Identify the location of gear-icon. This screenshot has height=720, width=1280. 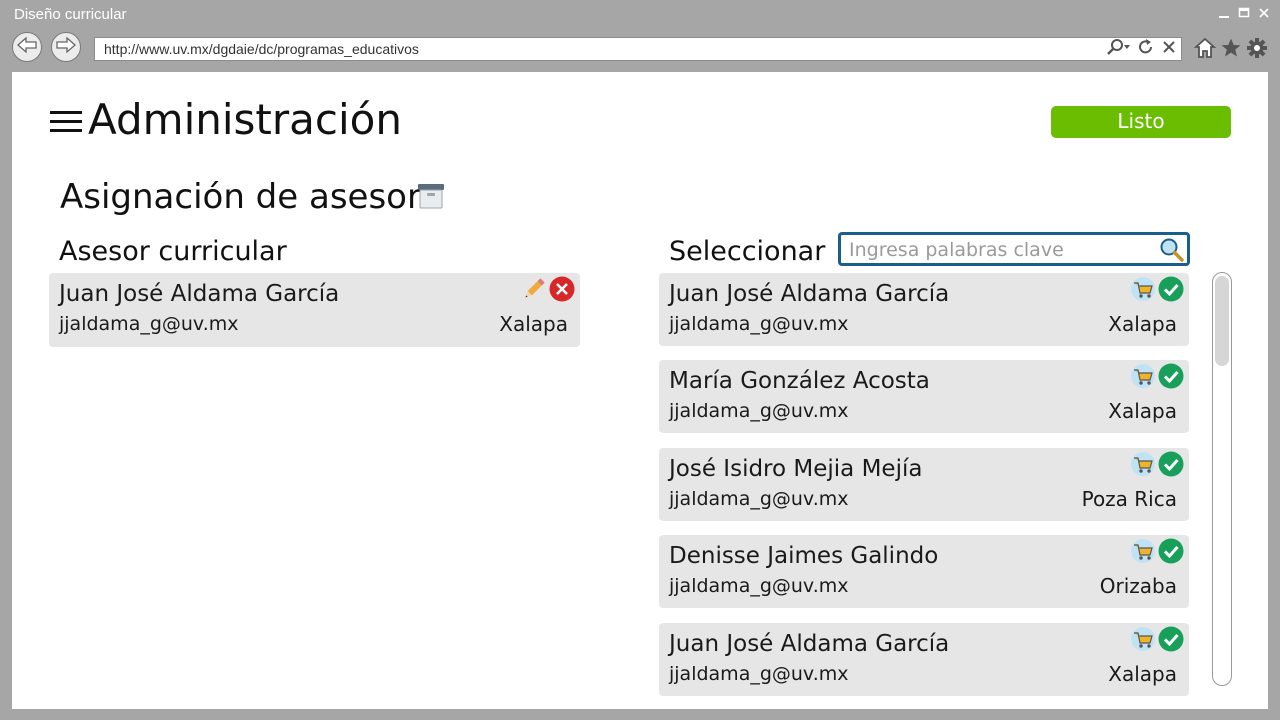
(1257, 48).